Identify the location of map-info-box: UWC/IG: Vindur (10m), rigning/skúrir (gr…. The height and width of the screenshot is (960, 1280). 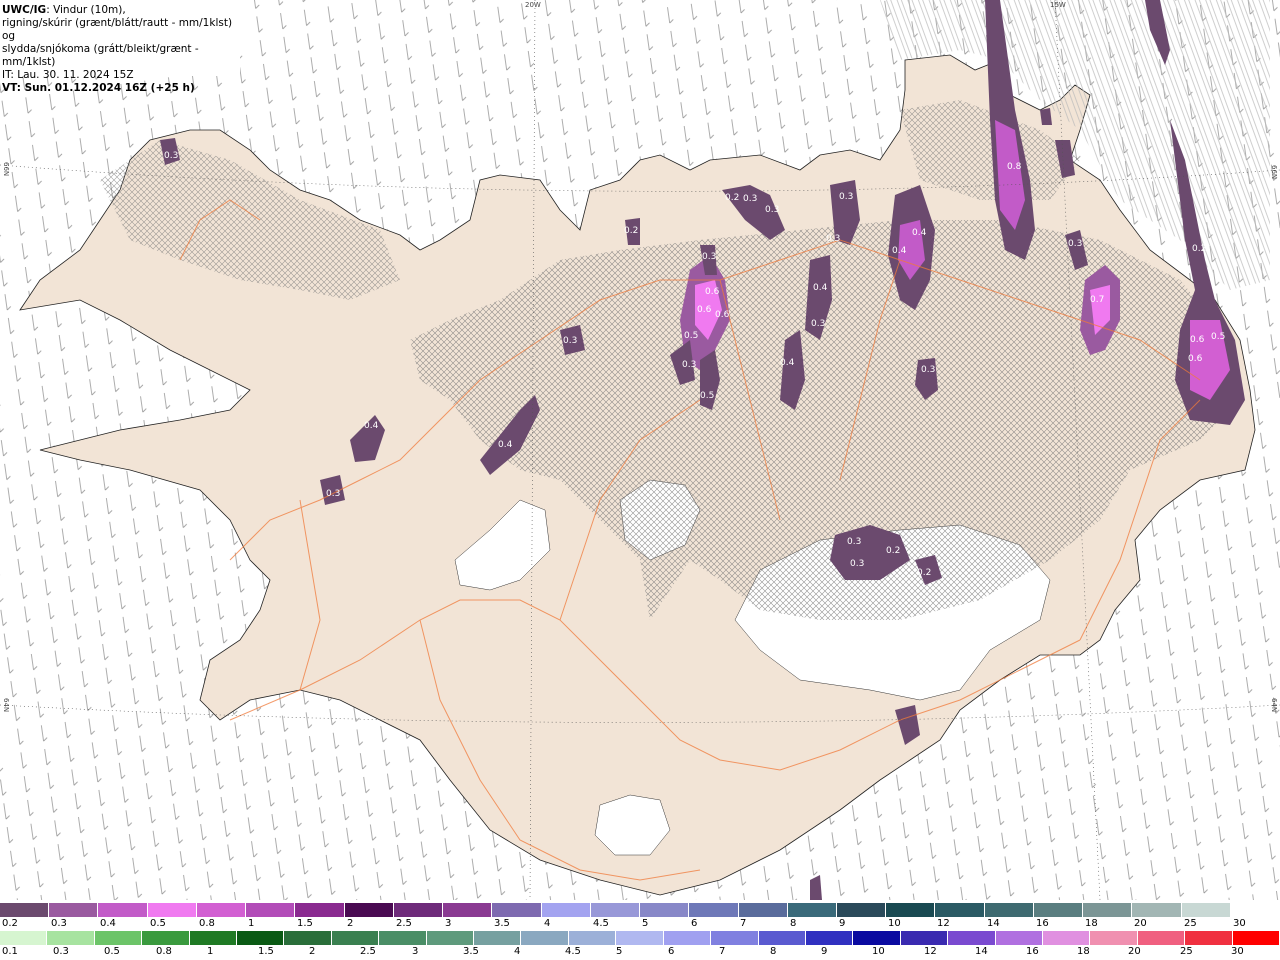
(120, 47).